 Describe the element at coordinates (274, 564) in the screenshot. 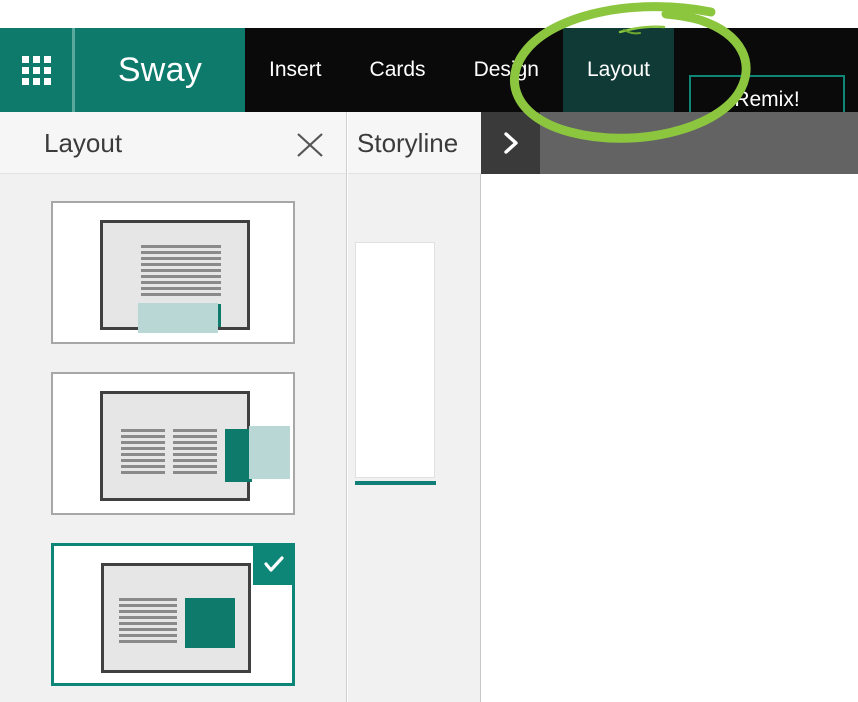

I see `checkmark-icon` at that location.